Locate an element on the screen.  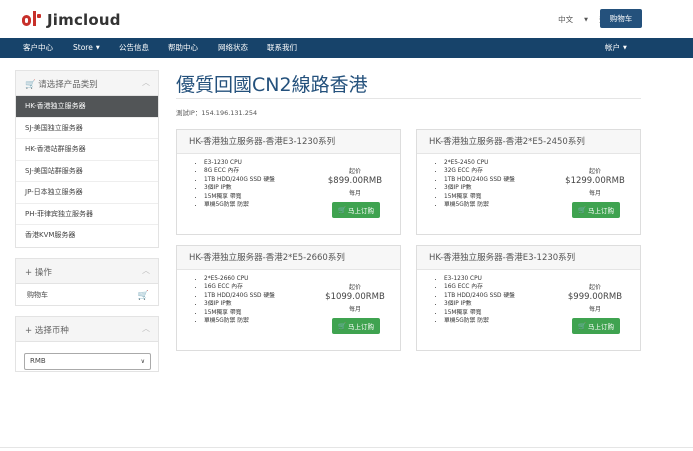
nav-item-contact: 联系我们 is located at coordinates (282, 48).